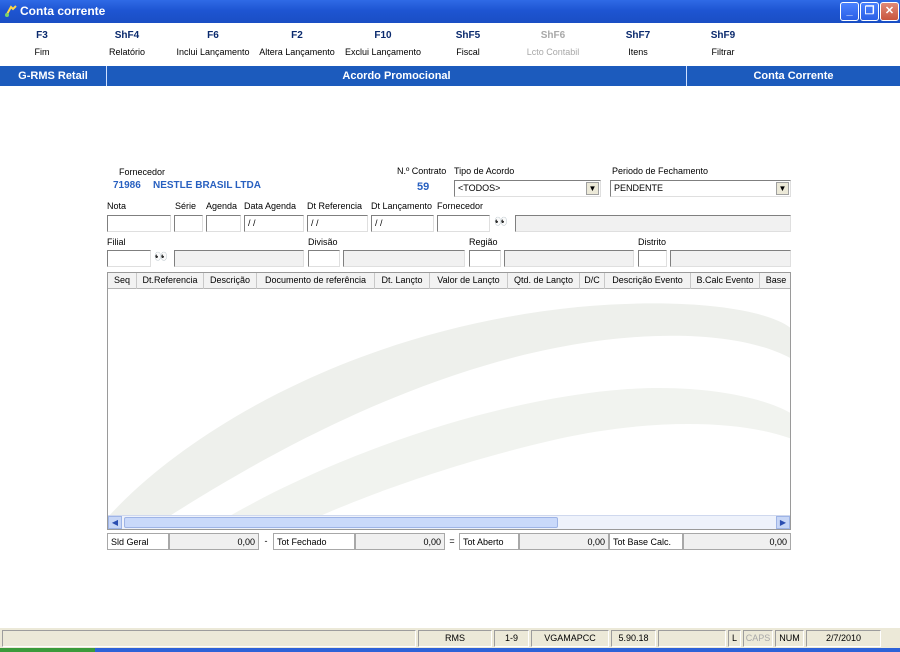  I want to click on app-icon, so click(11, 11).